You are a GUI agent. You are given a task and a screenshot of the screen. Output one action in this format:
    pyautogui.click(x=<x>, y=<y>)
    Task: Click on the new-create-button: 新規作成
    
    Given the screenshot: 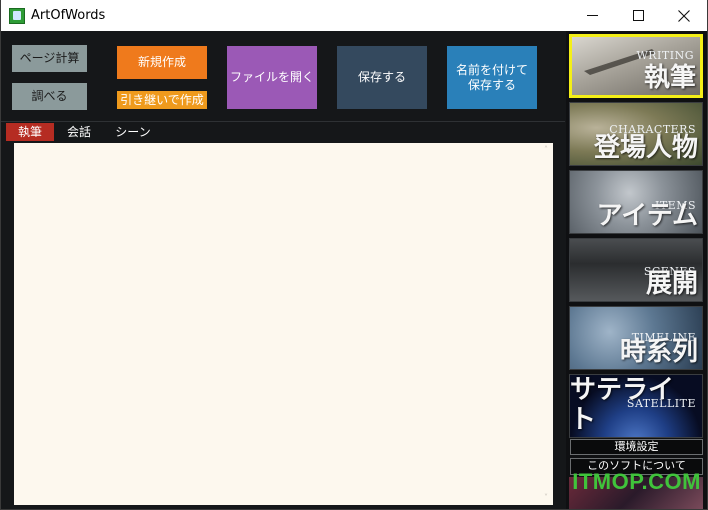 What is the action you would take?
    pyautogui.click(x=162, y=62)
    